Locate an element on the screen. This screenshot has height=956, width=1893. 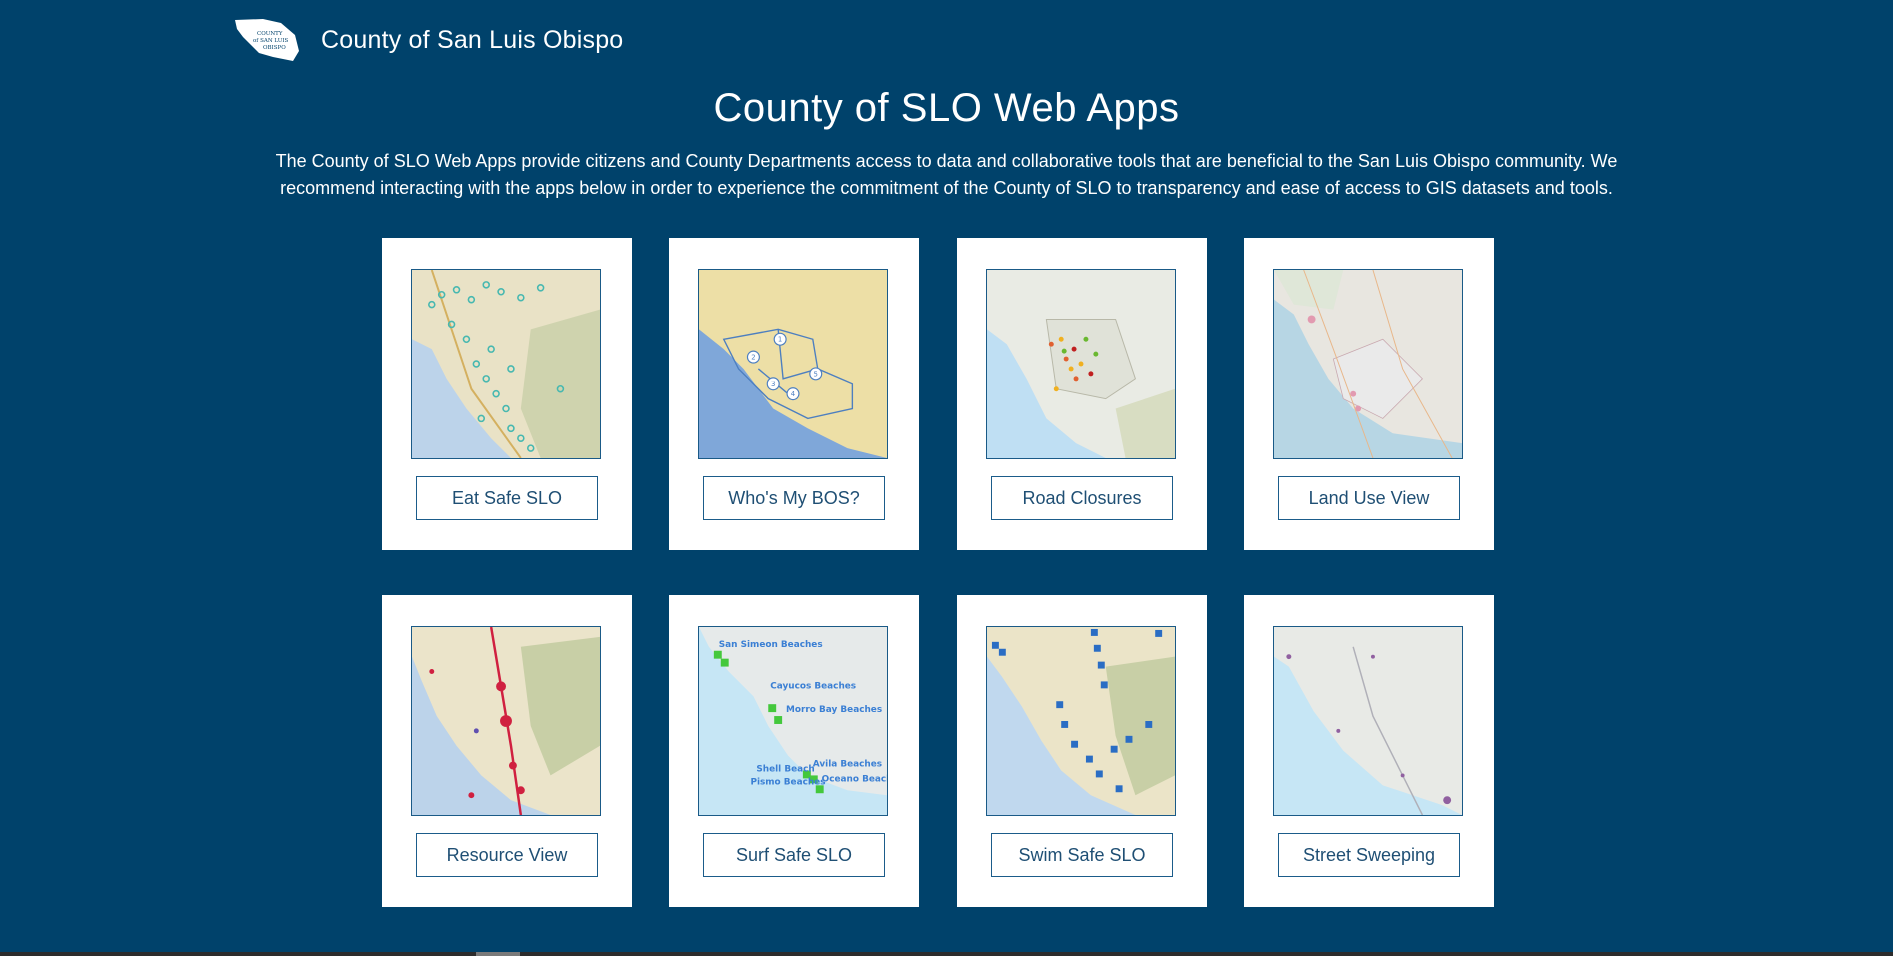
land-use-thumbnail is located at coordinates (1368, 364).